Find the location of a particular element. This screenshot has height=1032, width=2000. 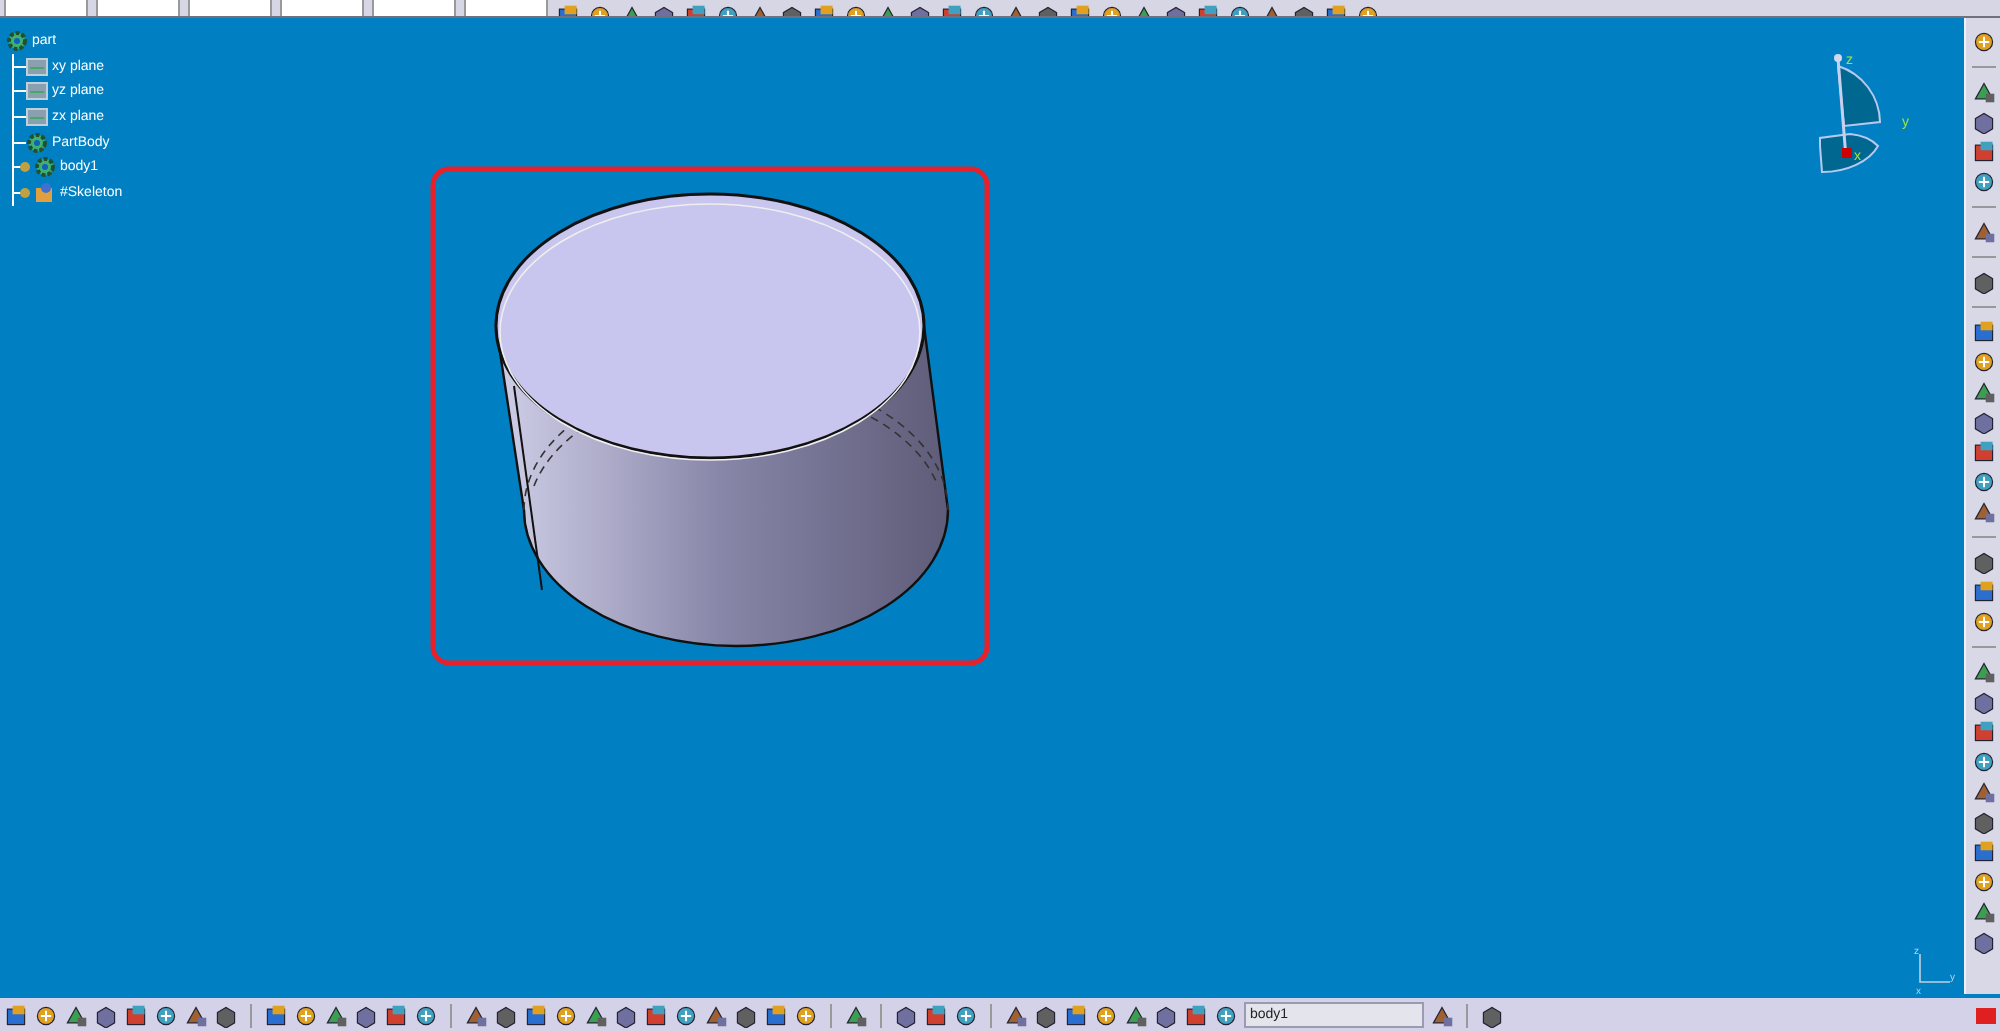

status-icon is located at coordinates (1986, 1015).